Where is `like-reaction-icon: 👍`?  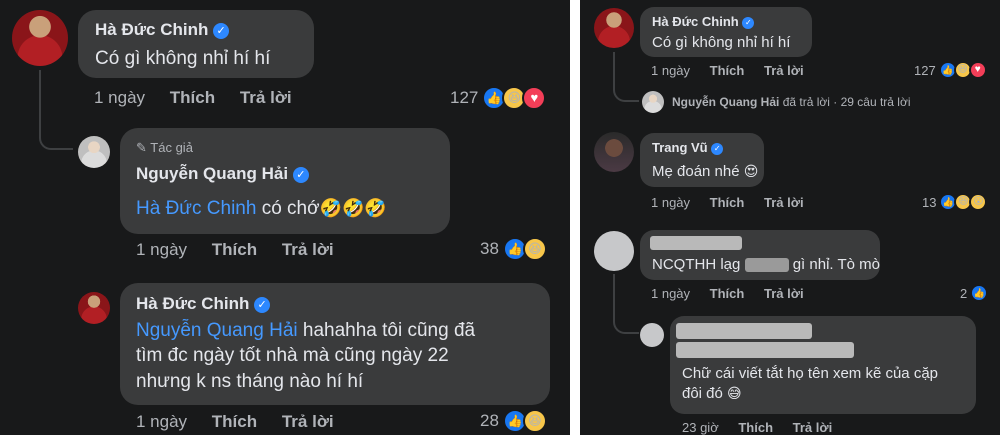 like-reaction-icon: 👍 is located at coordinates (979, 293).